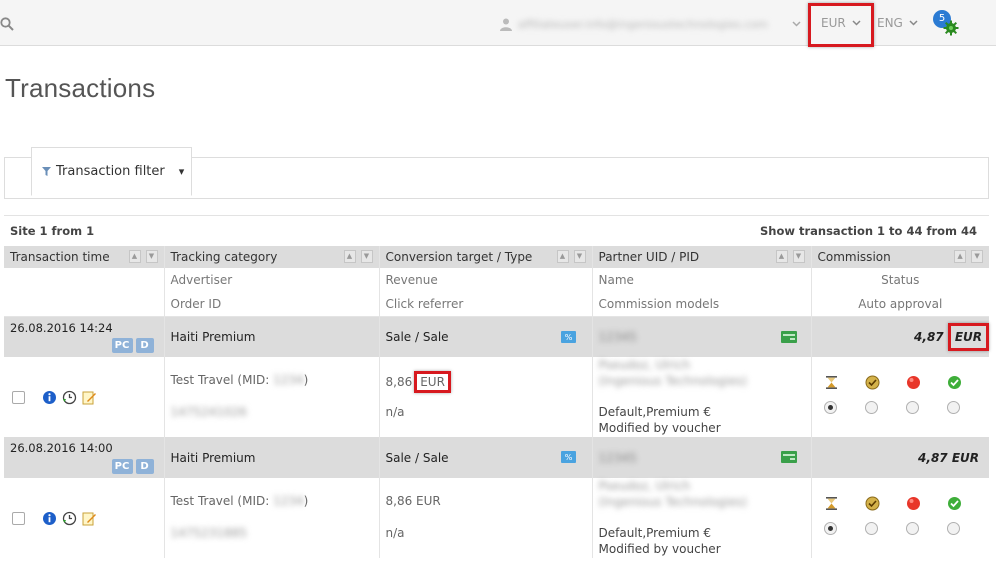 The height and width of the screenshot is (564, 996). I want to click on currency-highlight, so click(841, 25).